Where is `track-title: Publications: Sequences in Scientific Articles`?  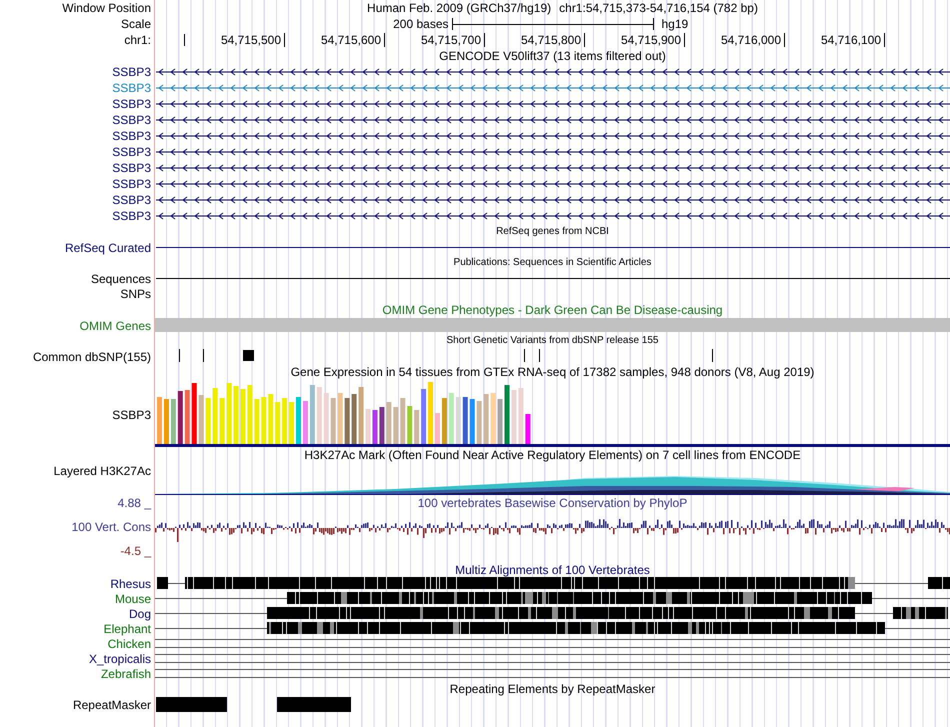
track-title: Publications: Sequences in Scientific Articles is located at coordinates (553, 263).